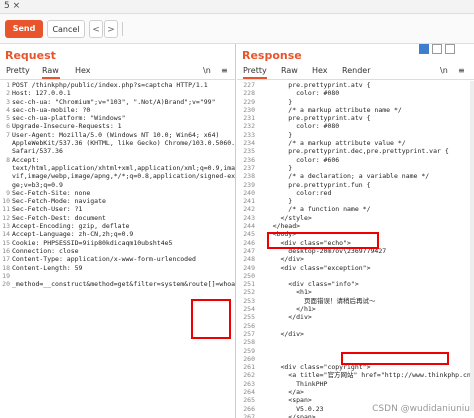 The height and width of the screenshot is (418, 474). I want to click on line-number: 255, so click(249, 317).